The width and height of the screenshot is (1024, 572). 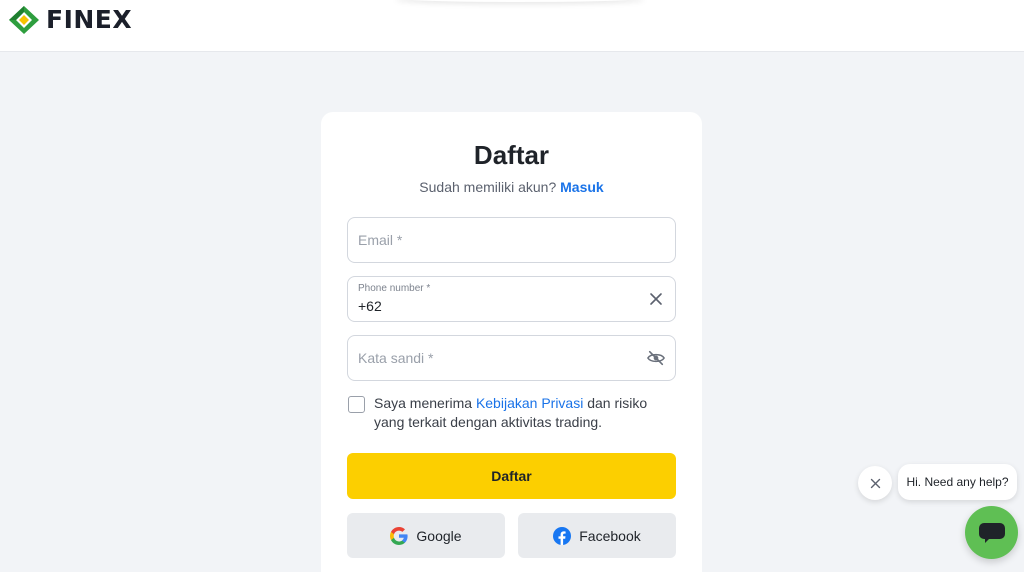 I want to click on register-button: Daftar, so click(x=511, y=476).